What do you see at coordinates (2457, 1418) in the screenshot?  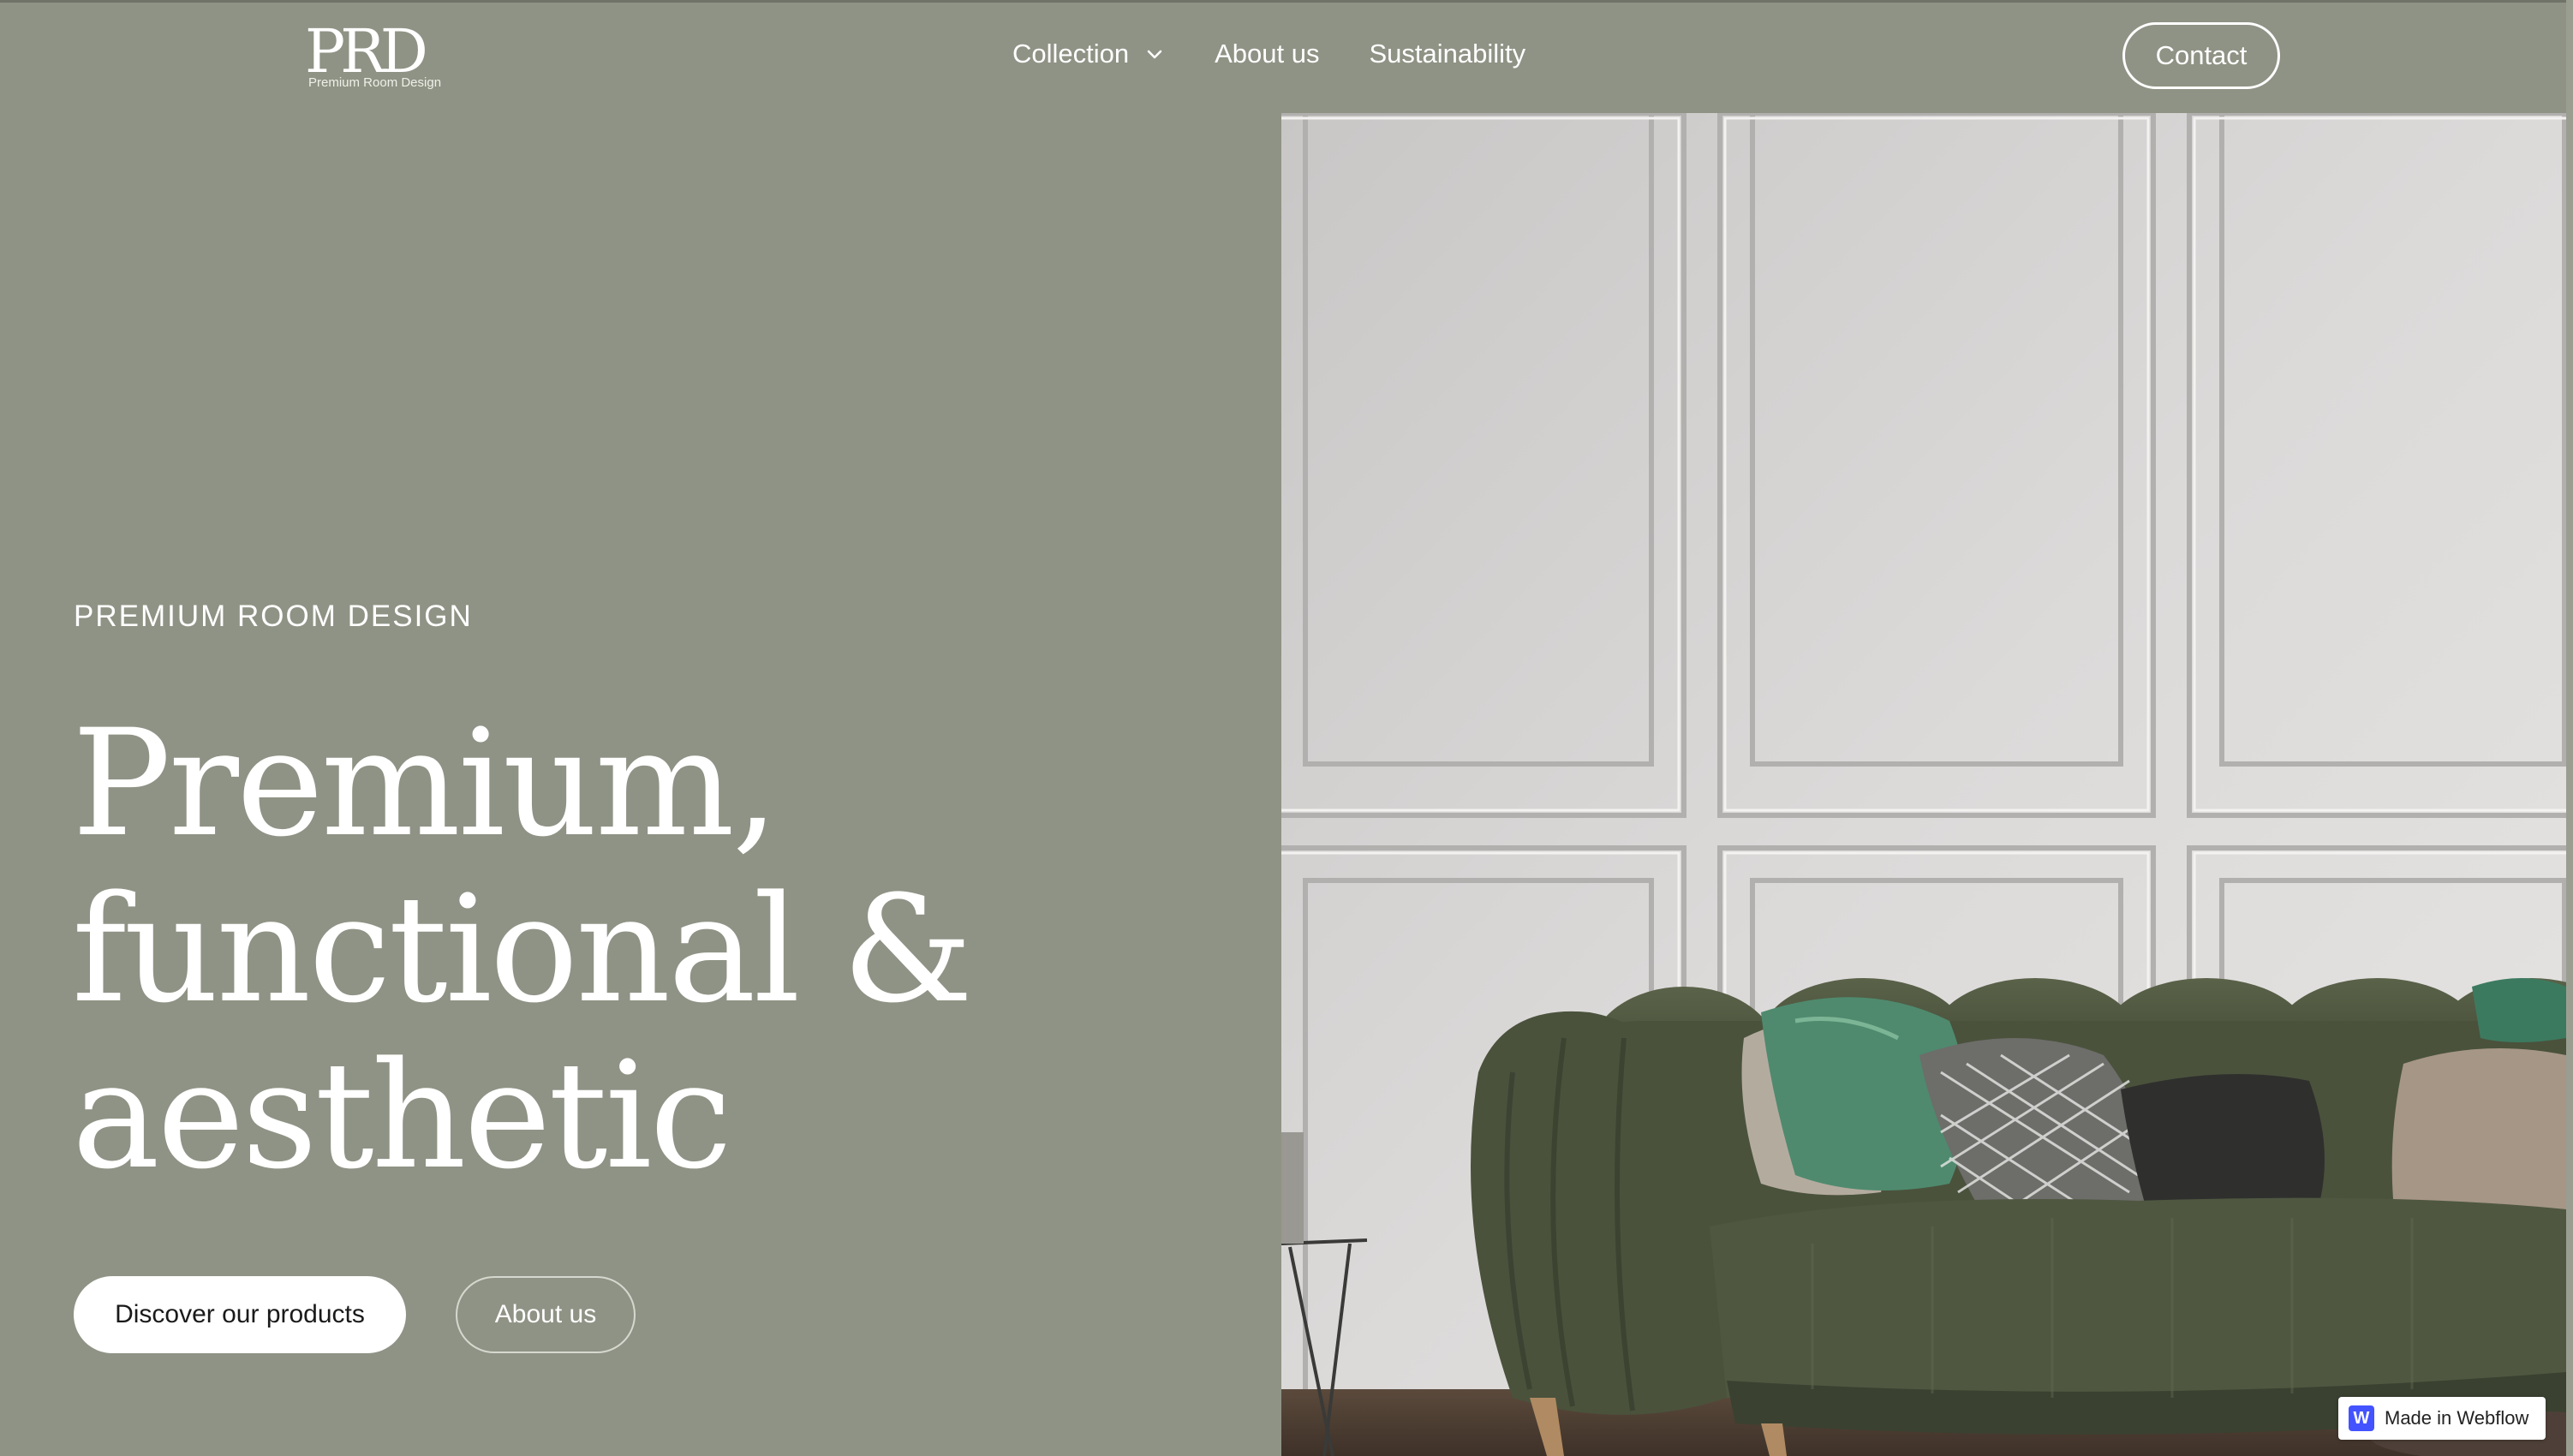 I see `badge-label: Made in Webflow` at bounding box center [2457, 1418].